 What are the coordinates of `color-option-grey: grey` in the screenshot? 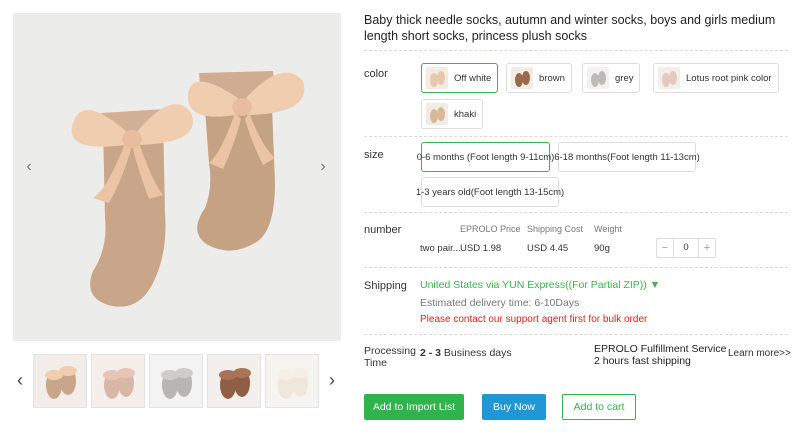 It's located at (611, 78).